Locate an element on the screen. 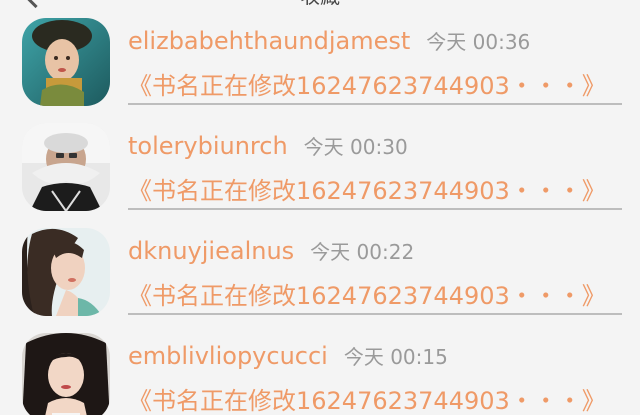  name-line: emblivliopycucci 今天 00:15 is located at coordinates (288, 357).